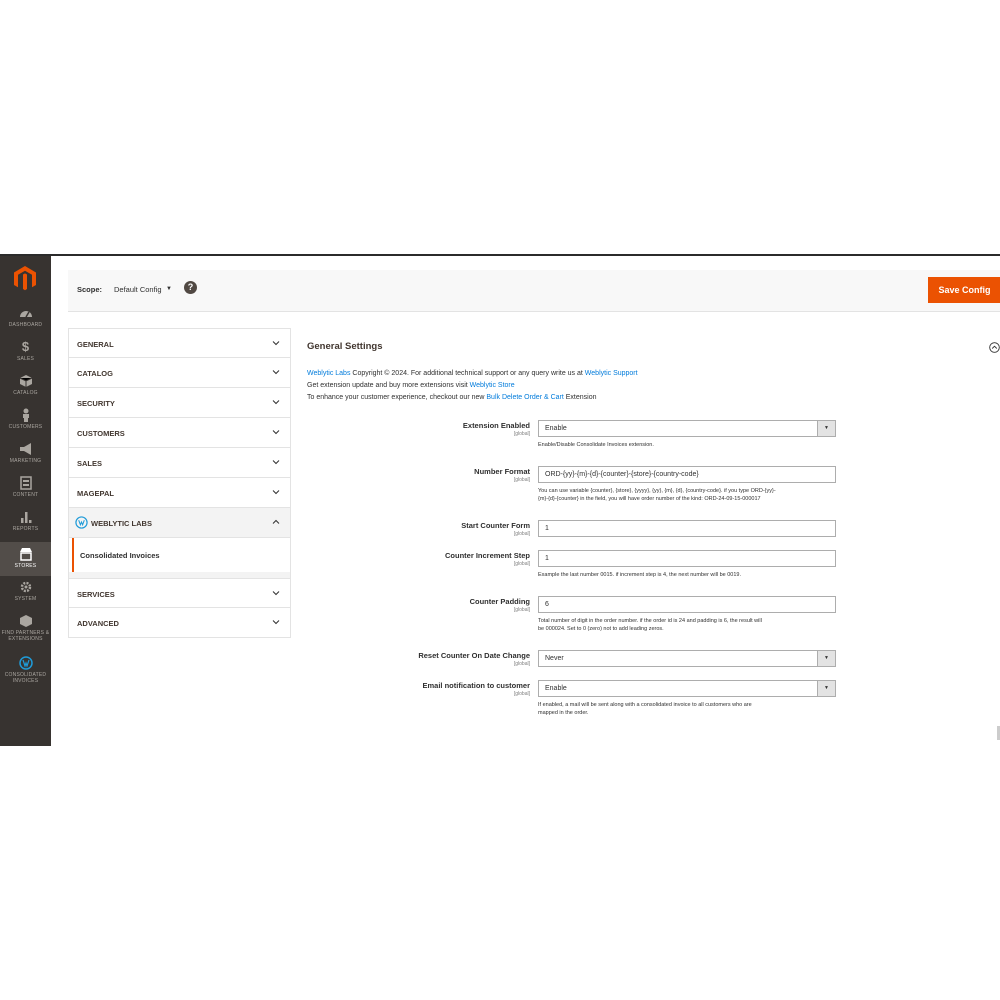 This screenshot has height=1000, width=1000. What do you see at coordinates (25, 559) in the screenshot?
I see `menu-item-stores: STORES` at bounding box center [25, 559].